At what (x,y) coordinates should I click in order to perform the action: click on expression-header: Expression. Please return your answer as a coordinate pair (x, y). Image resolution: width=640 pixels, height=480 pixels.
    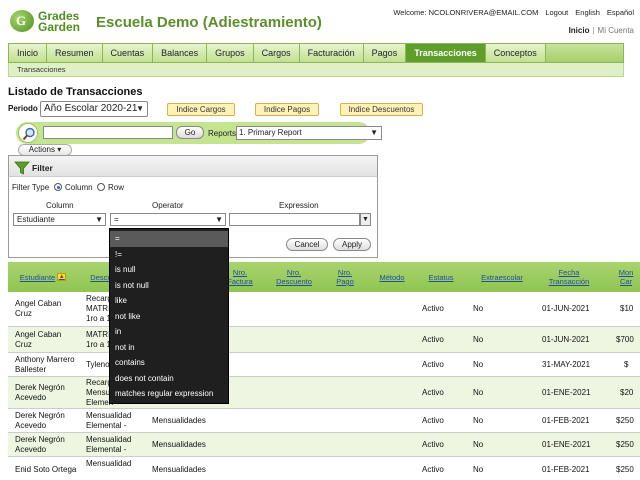
    Looking at the image, I should click on (299, 205).